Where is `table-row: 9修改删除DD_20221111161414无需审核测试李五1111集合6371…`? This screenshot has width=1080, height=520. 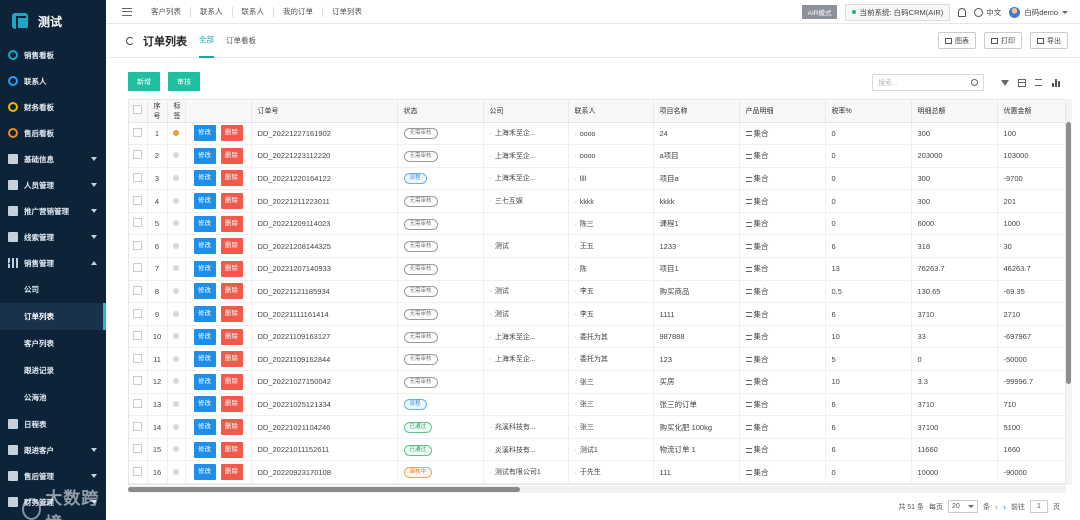 table-row: 9修改删除DD_20221111161414无需审核测试李五1111集合6371… is located at coordinates (597, 314).